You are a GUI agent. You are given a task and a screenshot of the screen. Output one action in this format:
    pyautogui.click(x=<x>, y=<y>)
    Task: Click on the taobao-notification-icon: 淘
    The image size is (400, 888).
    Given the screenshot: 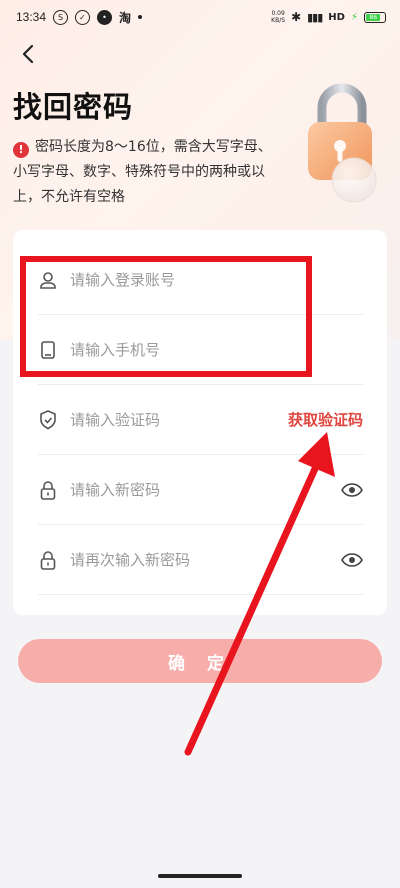 What is the action you would take?
    pyautogui.click(x=125, y=17)
    